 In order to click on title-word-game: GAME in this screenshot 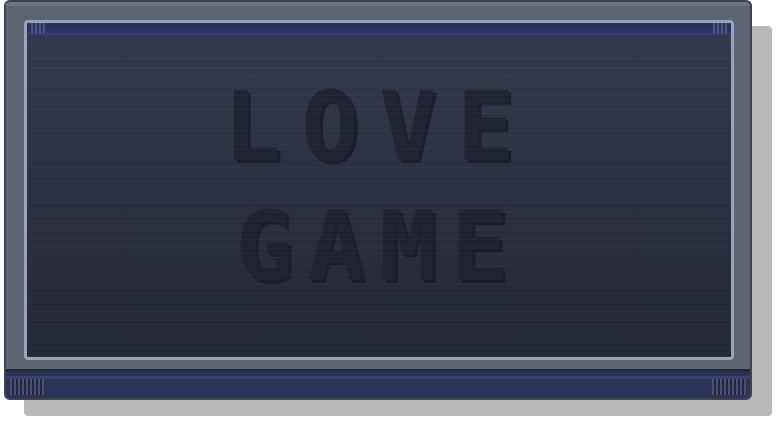, I will do `click(379, 247)`.